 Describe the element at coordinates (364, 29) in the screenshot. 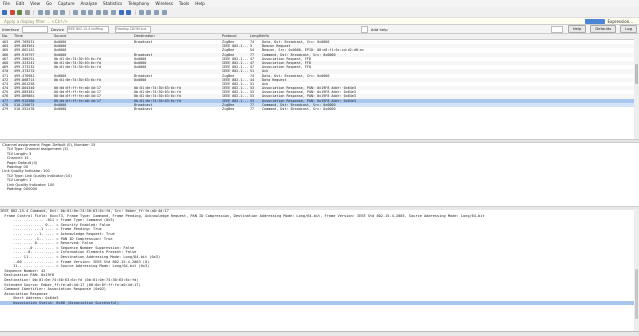

I see `add-help-checkbox` at that location.